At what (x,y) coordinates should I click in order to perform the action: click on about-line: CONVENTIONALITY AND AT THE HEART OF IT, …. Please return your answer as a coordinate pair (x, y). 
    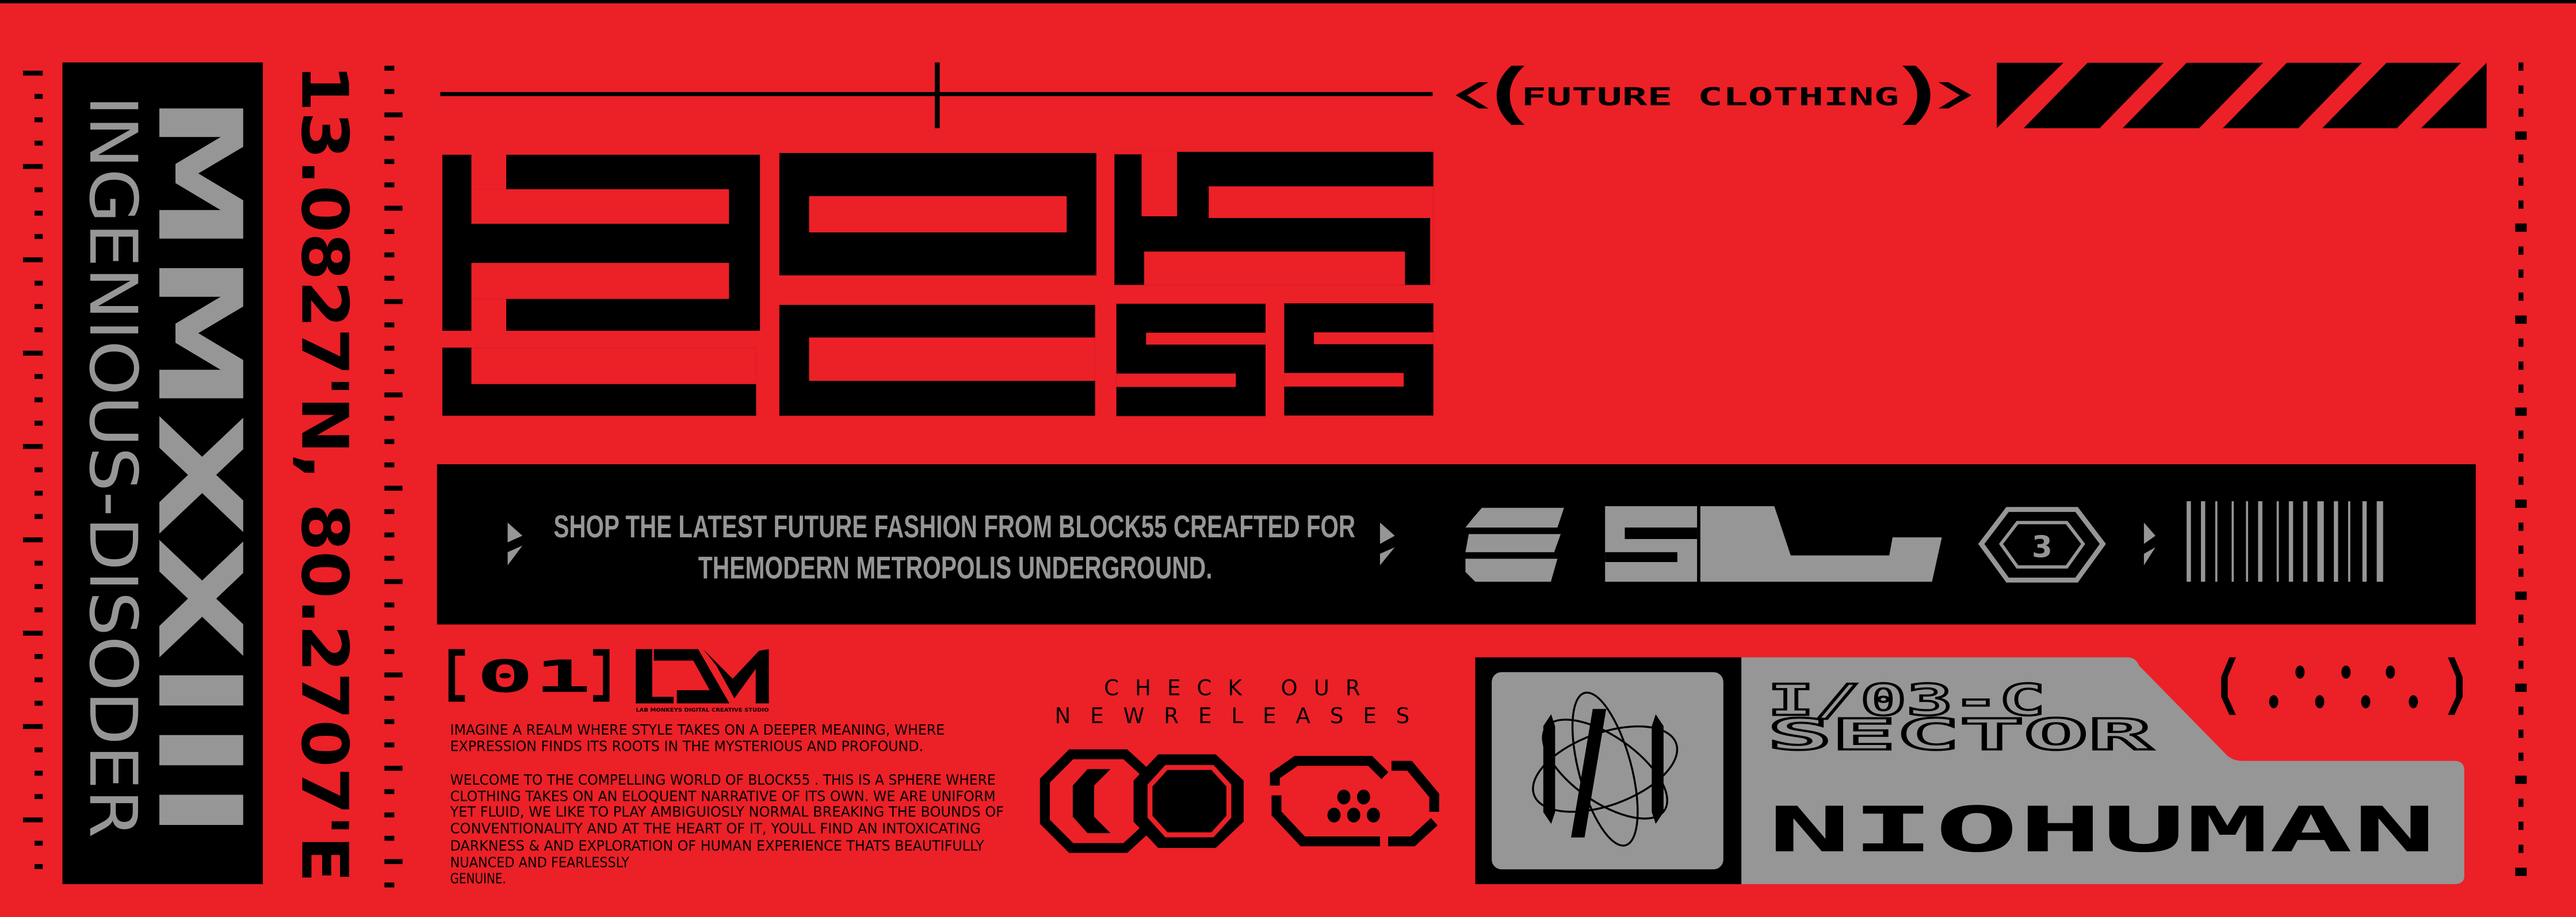
    Looking at the image, I should click on (715, 828).